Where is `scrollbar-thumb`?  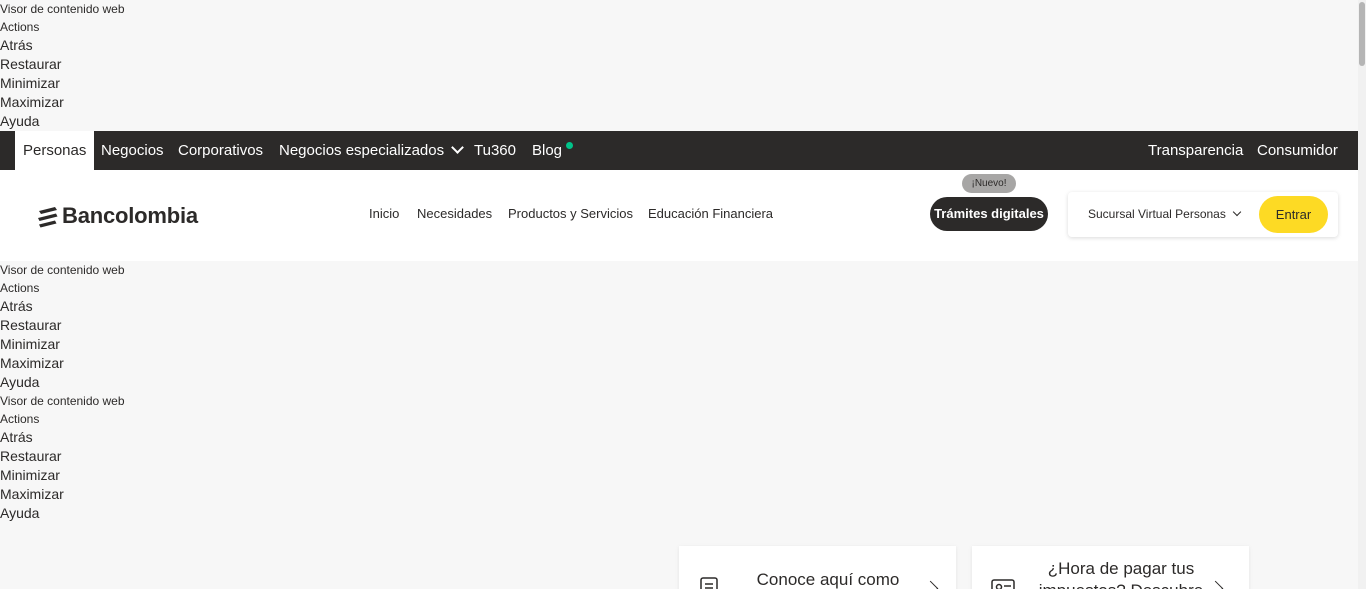
scrollbar-thumb is located at coordinates (1362, 34).